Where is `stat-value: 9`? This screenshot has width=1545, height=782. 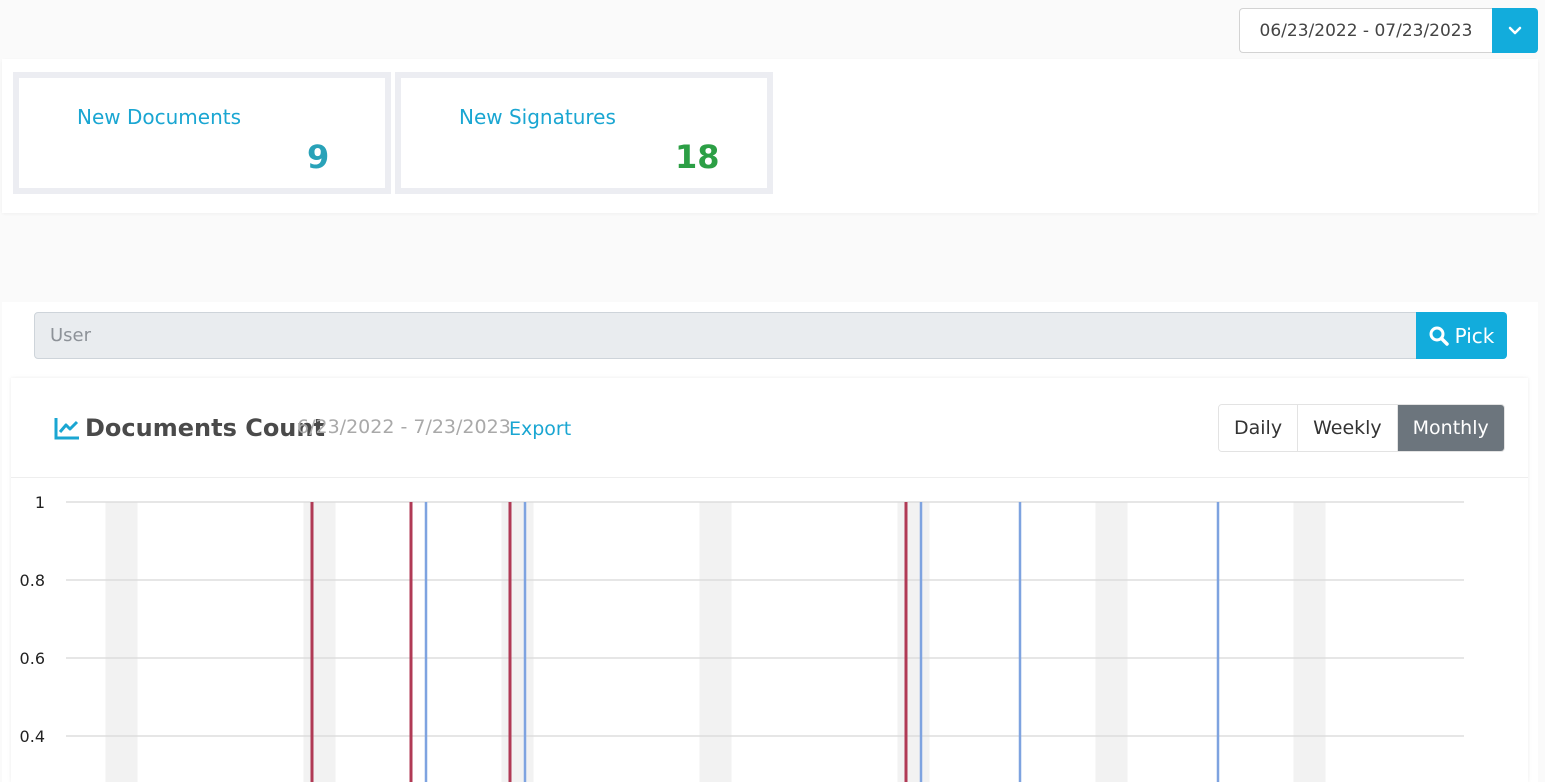
stat-value: 9 is located at coordinates (318, 157).